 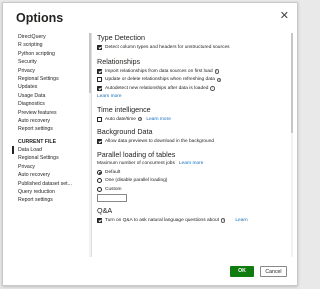 I want to click on relationships-learn-more-link: Learn more, so click(x=109, y=96).